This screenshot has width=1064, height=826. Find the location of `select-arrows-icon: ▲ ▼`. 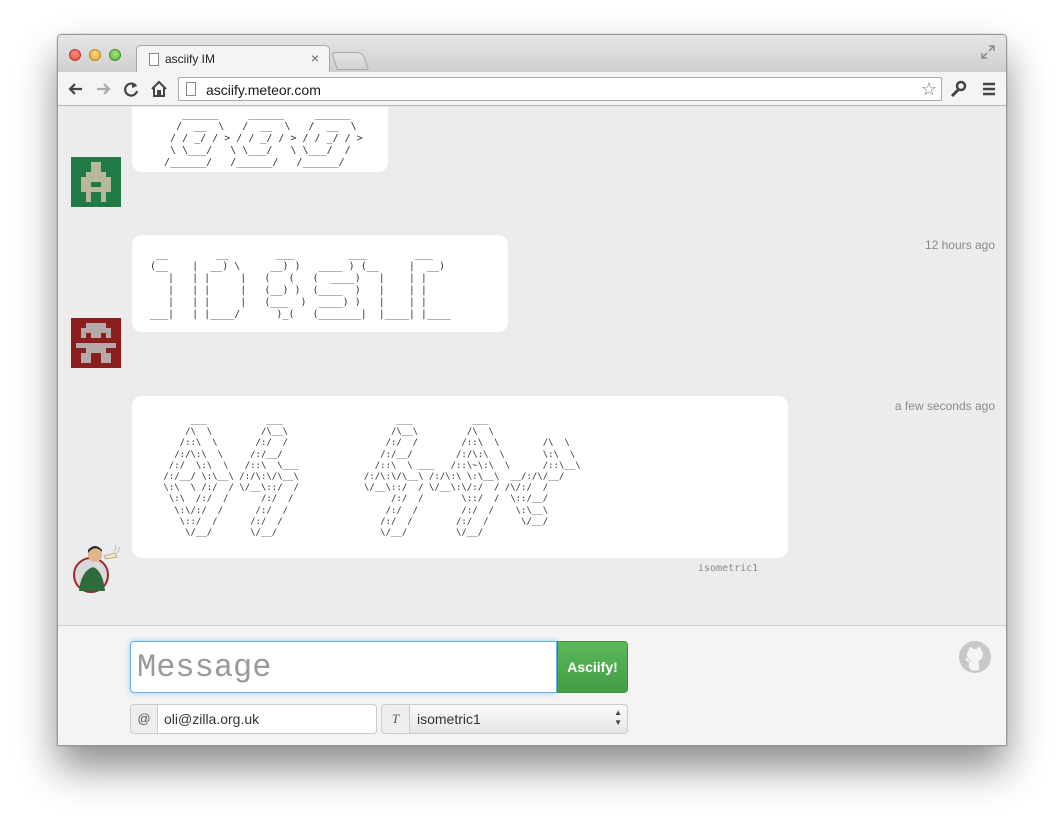

select-arrows-icon: ▲ ▼ is located at coordinates (618, 717).